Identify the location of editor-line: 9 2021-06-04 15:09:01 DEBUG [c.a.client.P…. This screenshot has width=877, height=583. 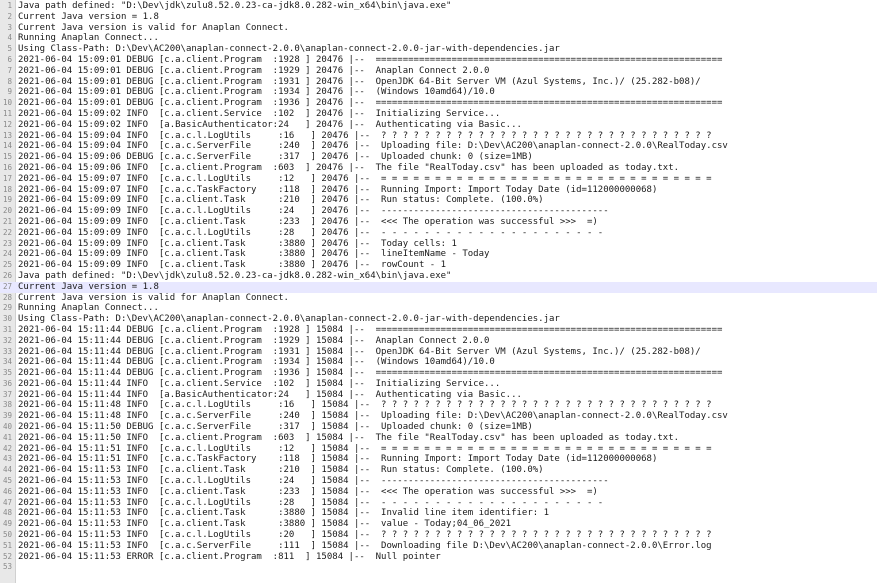
(438, 92).